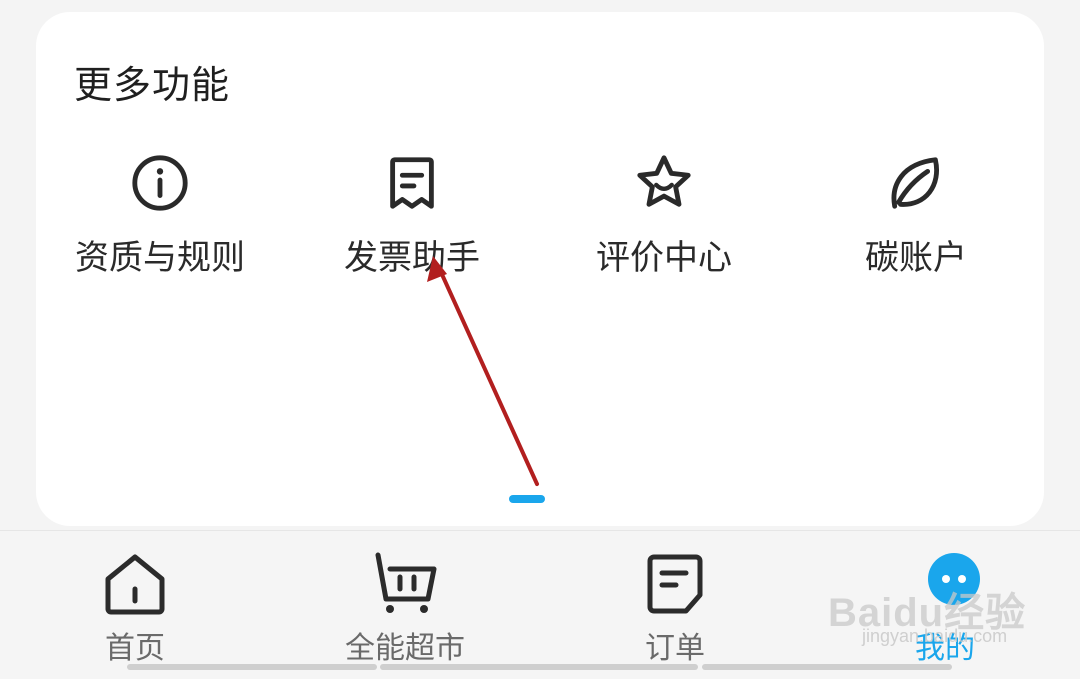  Describe the element at coordinates (916, 217) in the screenshot. I see `carbon-account-item: 碳账户` at that location.